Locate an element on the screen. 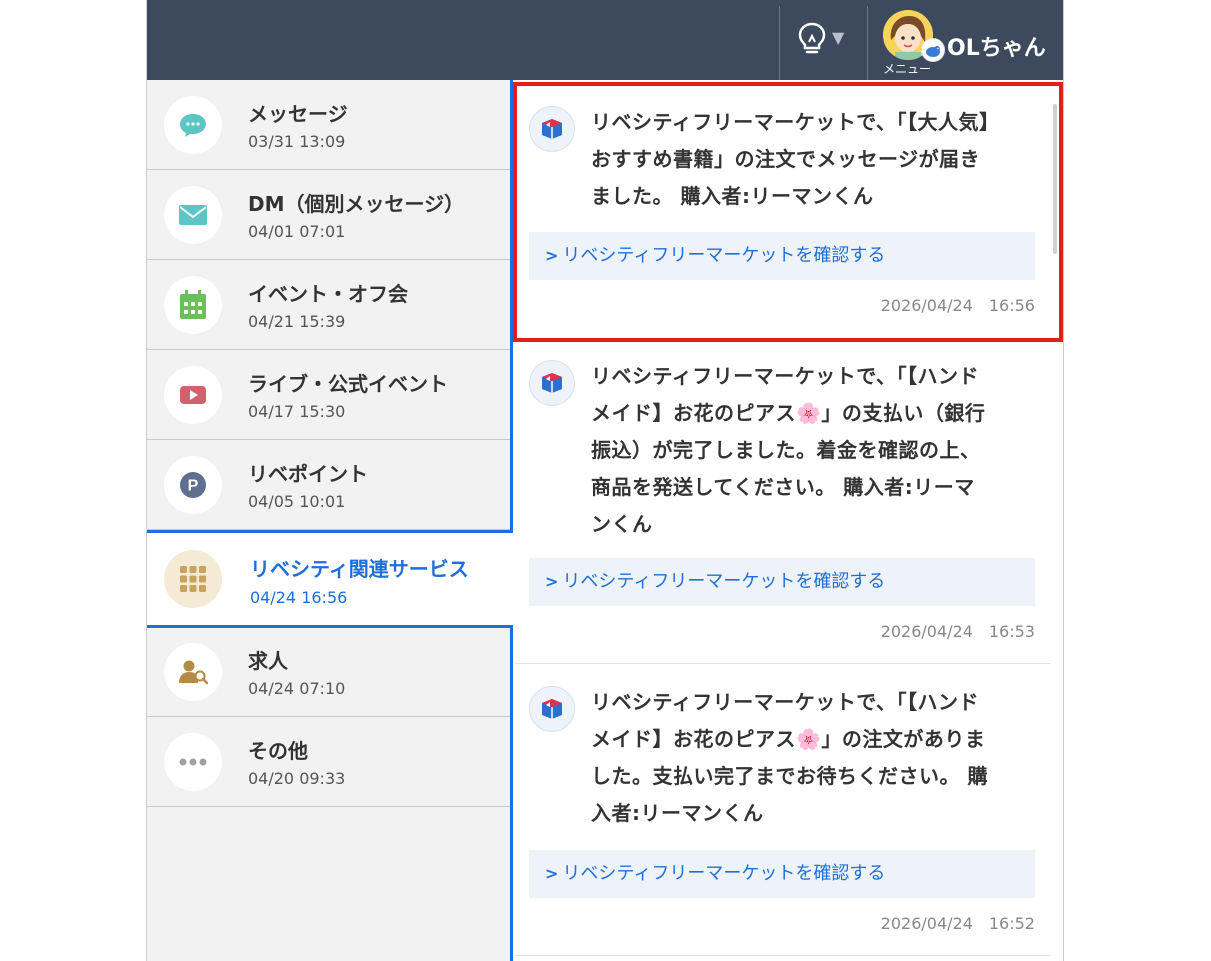 This screenshot has height=961, width=1211. notification-line: 商品を発送してください。 購入者:リーマ is located at coordinates (783, 487).